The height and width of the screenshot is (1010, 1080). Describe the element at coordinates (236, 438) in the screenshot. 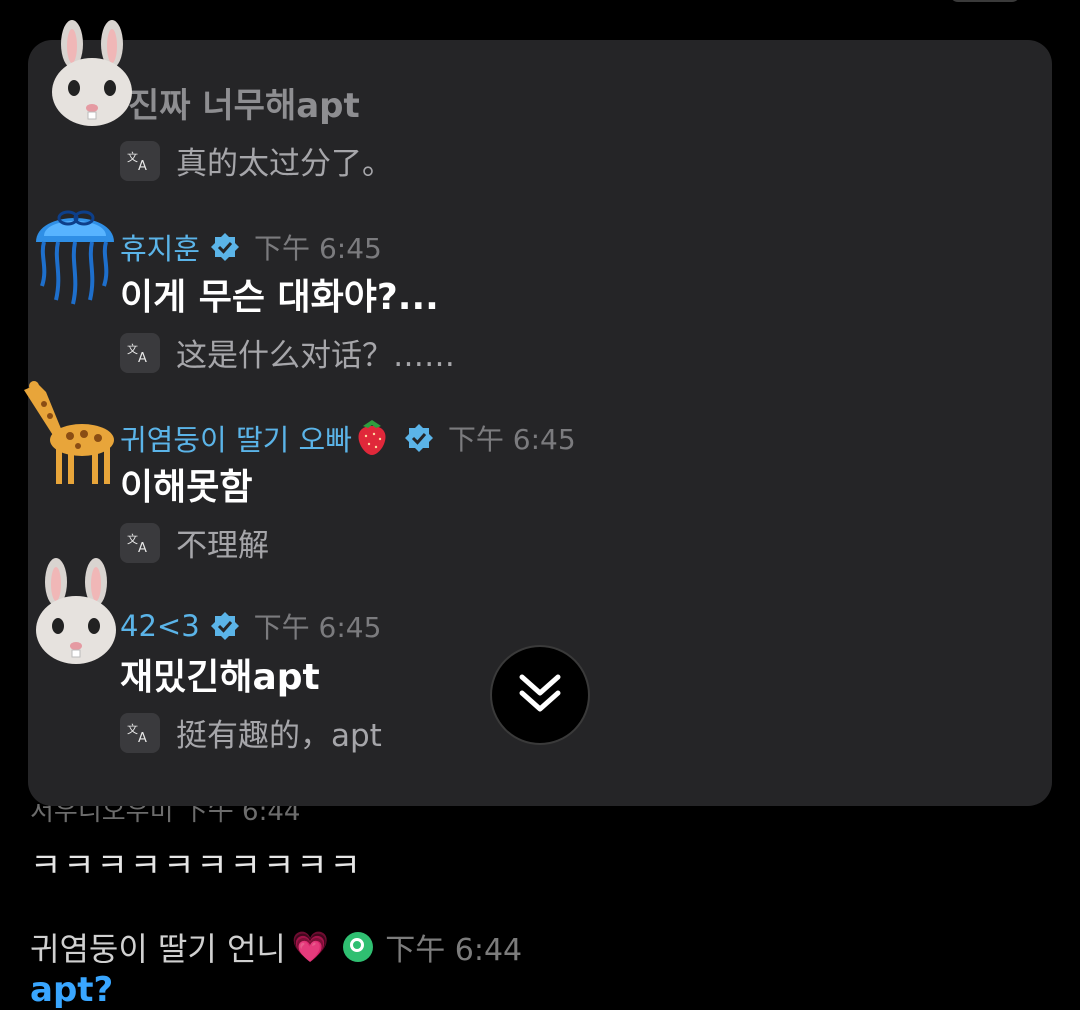

I see `username: 귀염둥이 딸기 오빠` at that location.